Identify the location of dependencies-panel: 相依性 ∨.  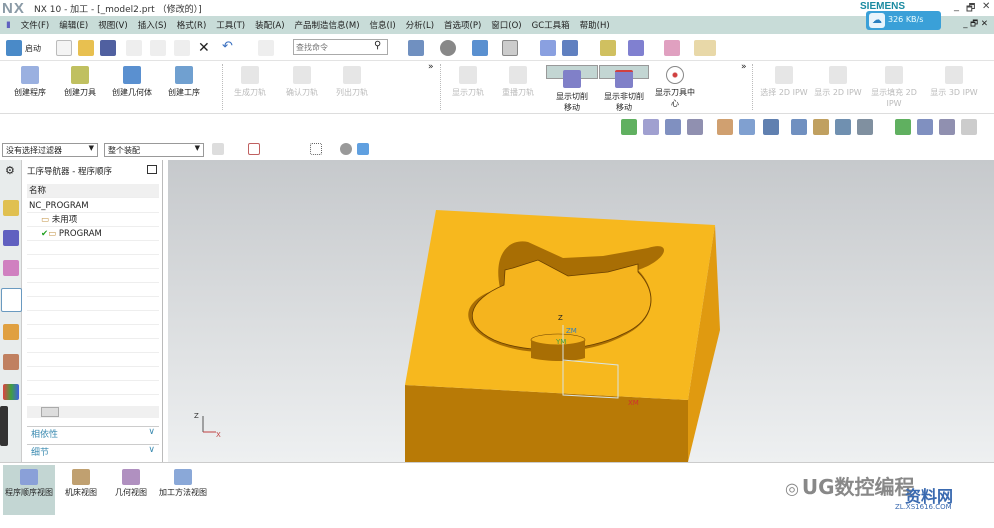
(93, 433).